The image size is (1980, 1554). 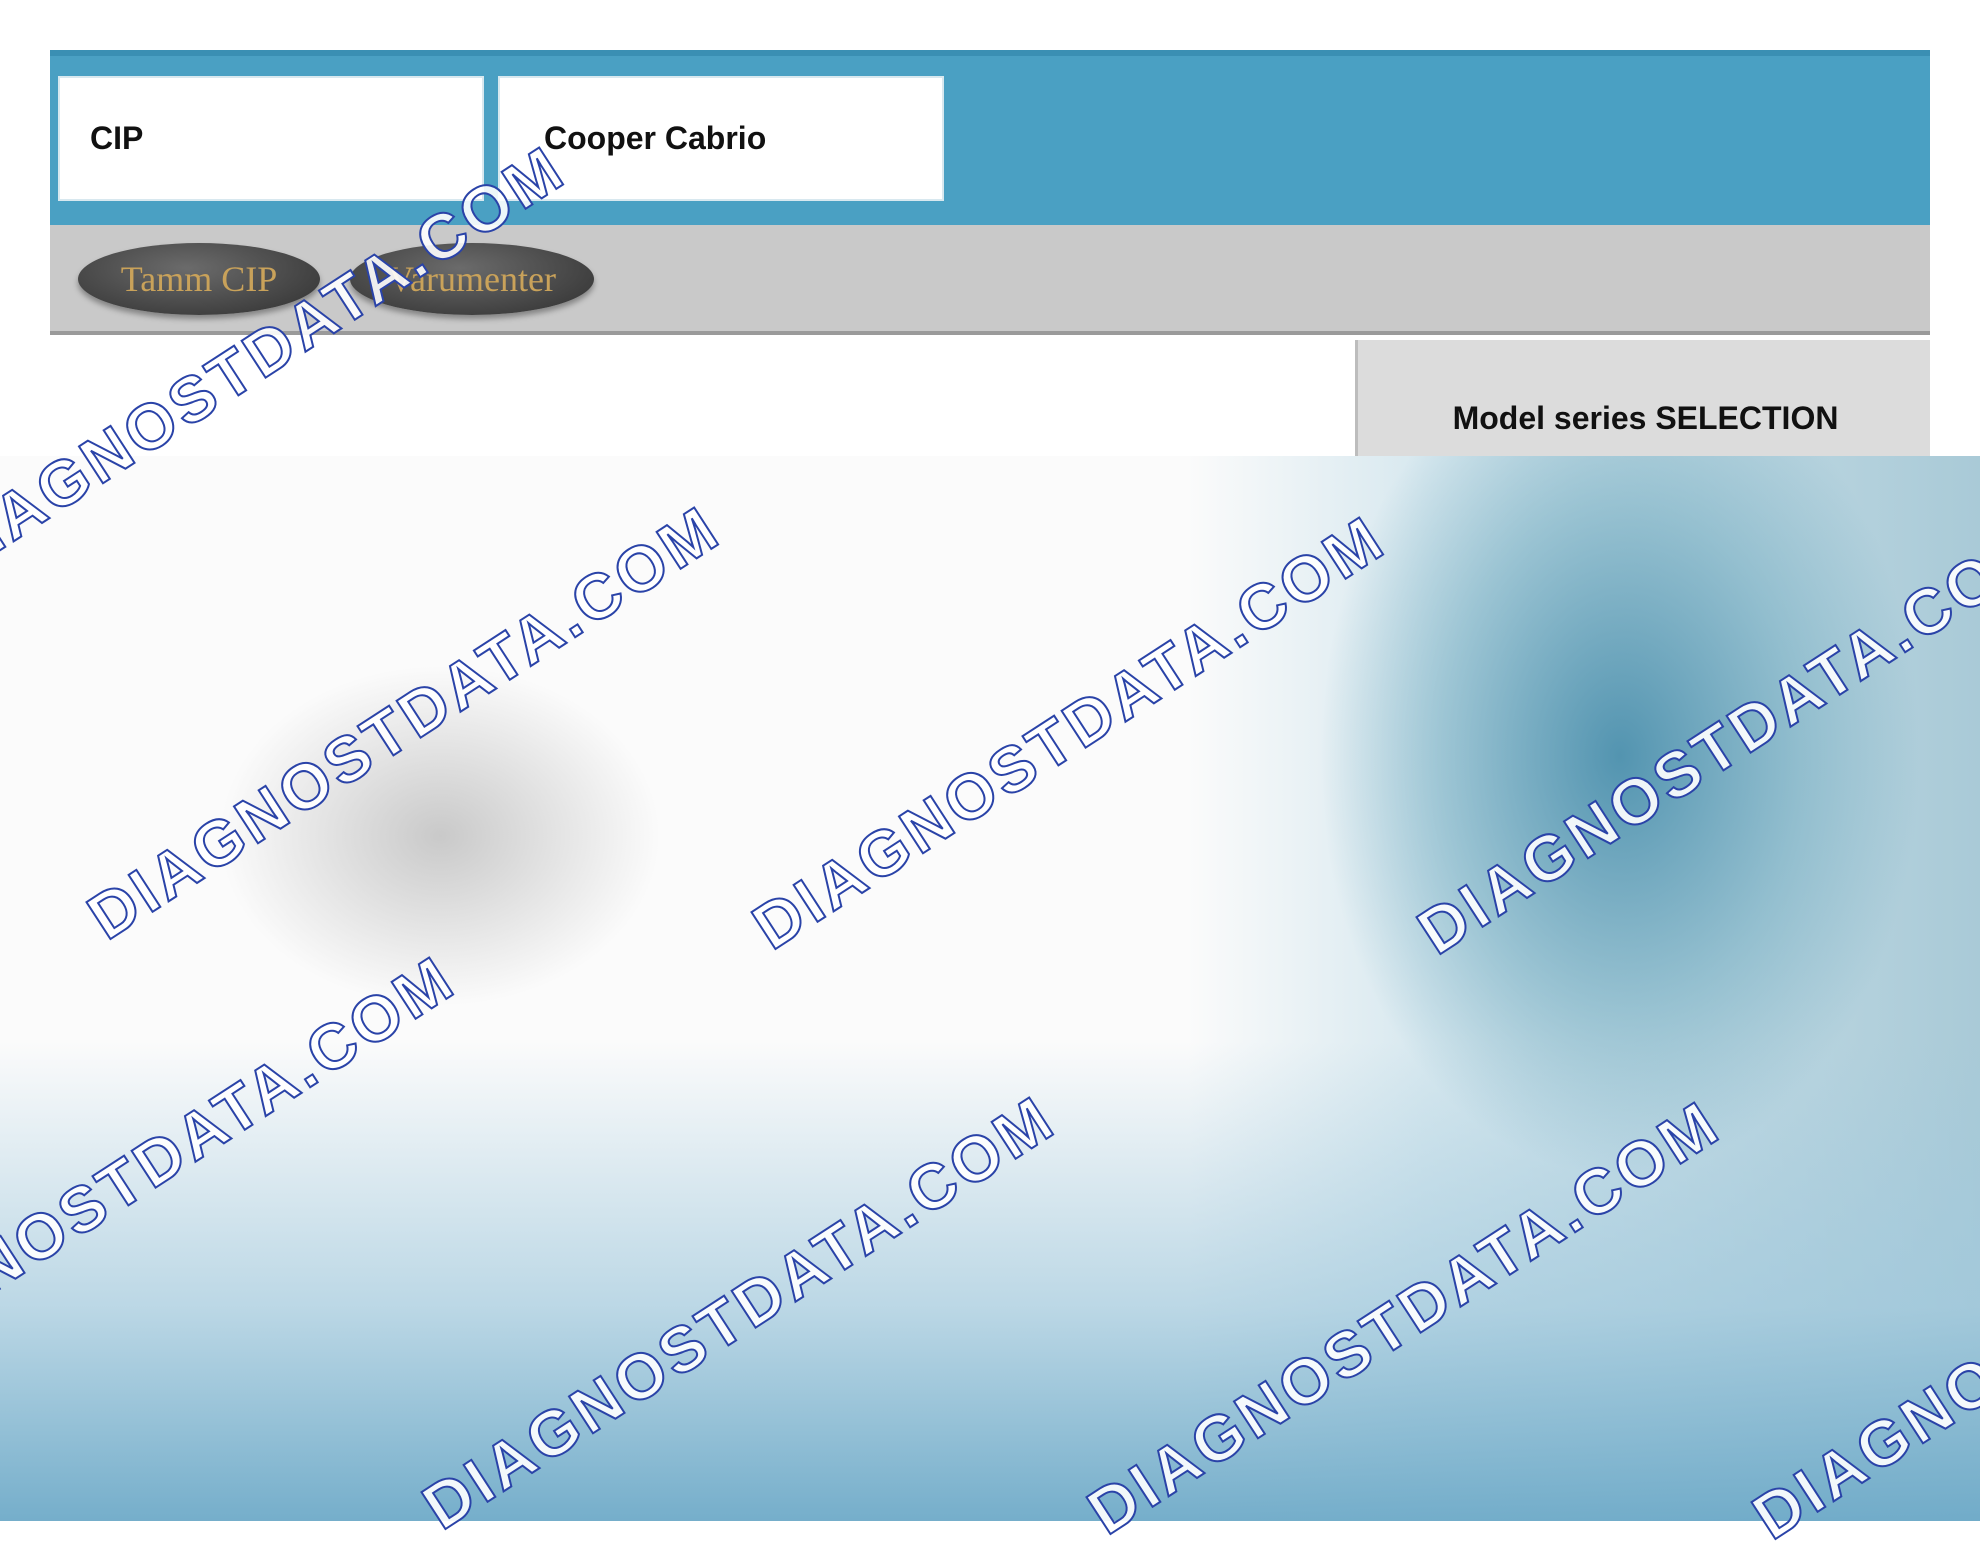 What do you see at coordinates (1645, 418) in the screenshot?
I see `model-series-title: Model series SELECTION` at bounding box center [1645, 418].